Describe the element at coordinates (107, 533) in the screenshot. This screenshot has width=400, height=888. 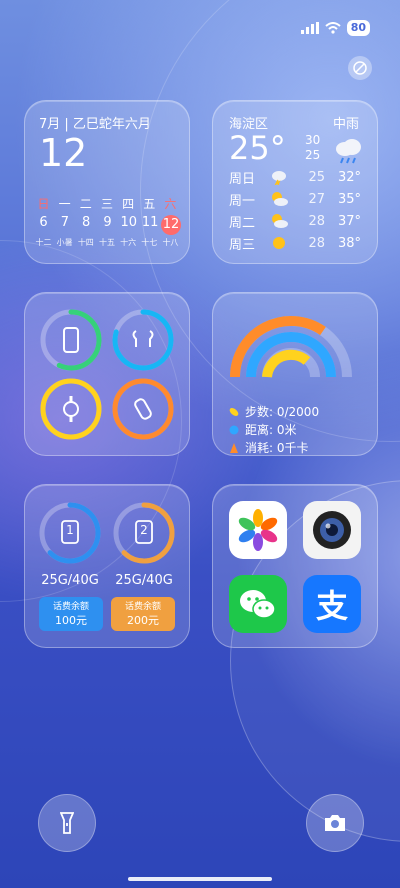
I see `sim-rings` at that location.